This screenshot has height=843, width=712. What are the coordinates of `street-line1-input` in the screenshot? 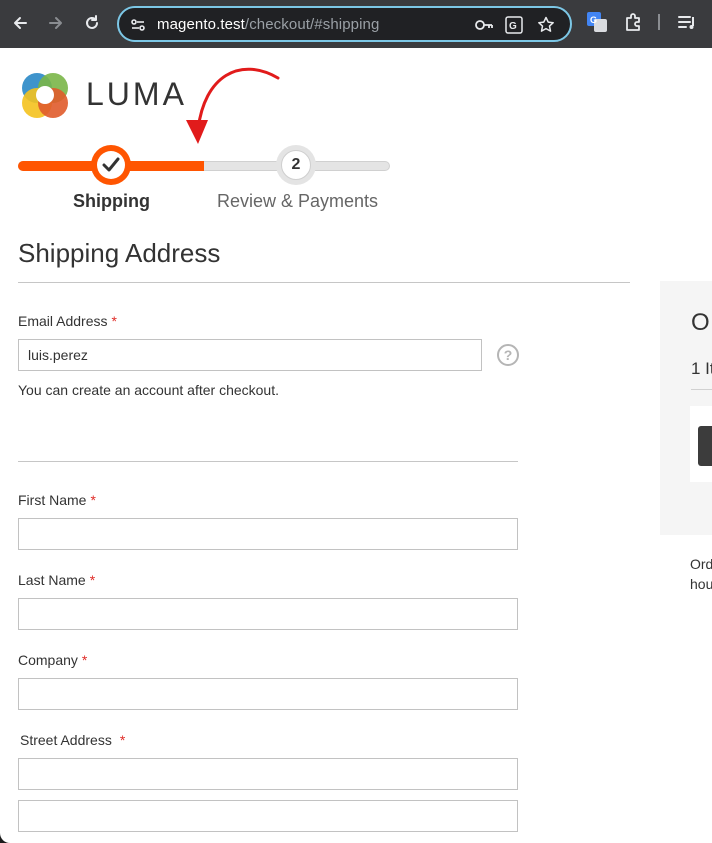 It's located at (268, 774).